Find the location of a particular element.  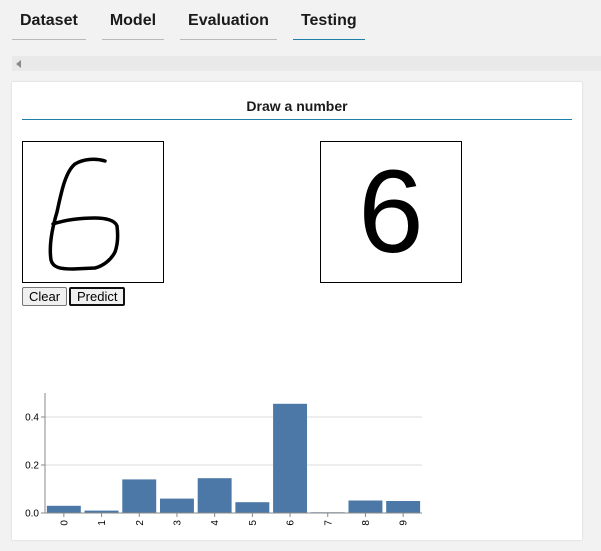

tab-bar: Dataset Model Evaluation Testing is located at coordinates (188, 20).